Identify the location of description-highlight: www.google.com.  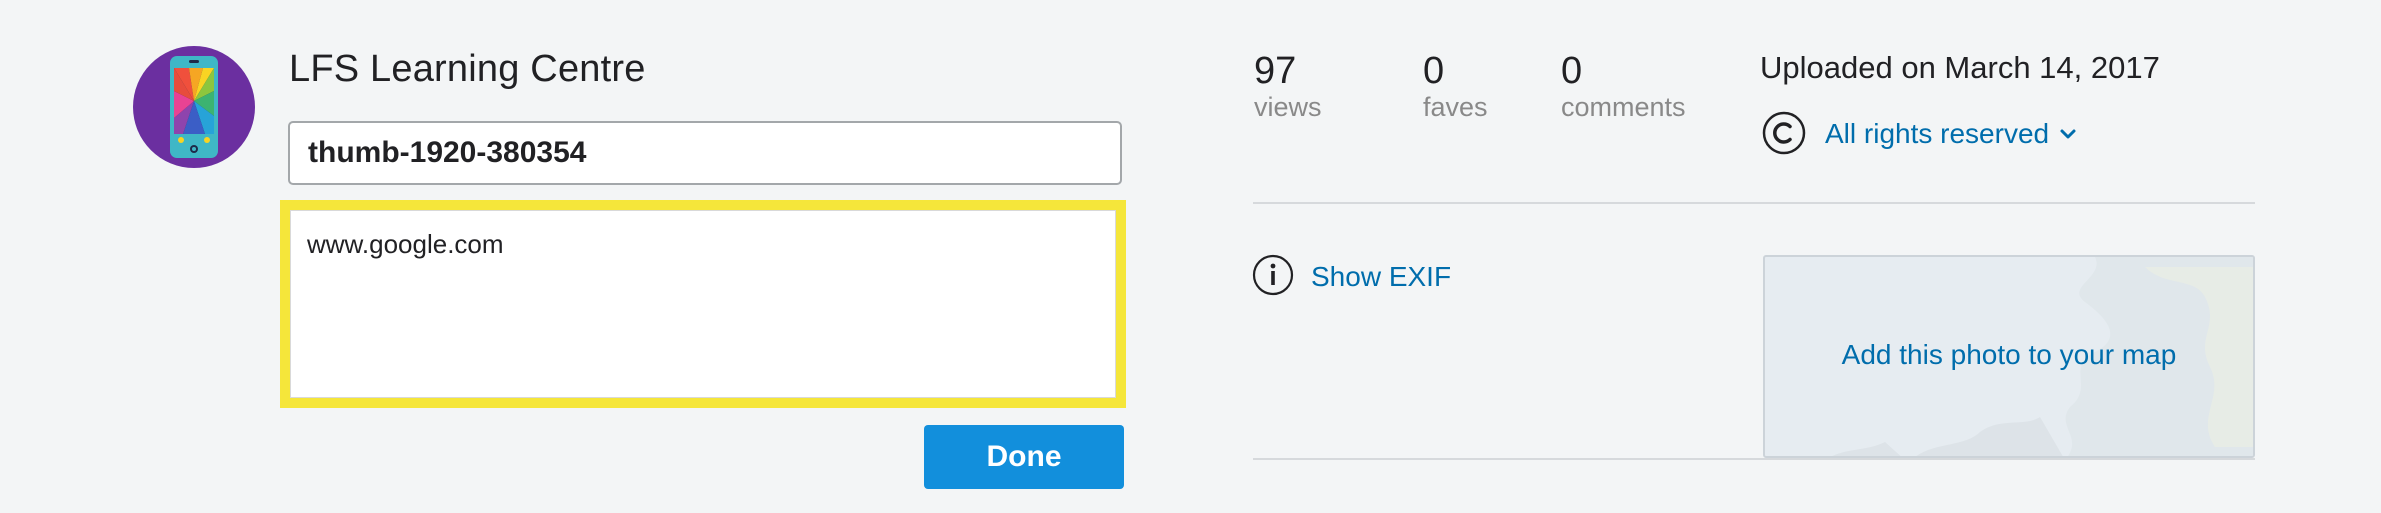
(703, 304).